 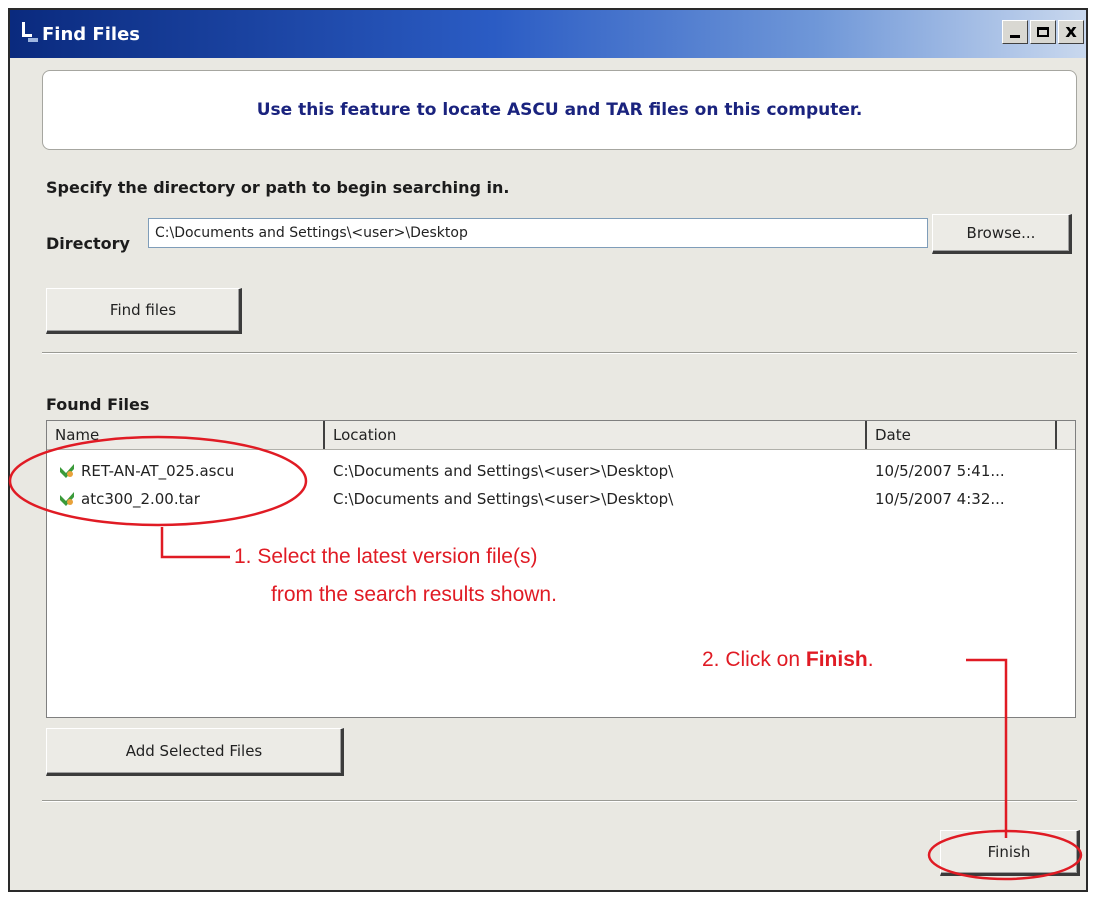 What do you see at coordinates (30, 32) in the screenshot?
I see `app-icon` at bounding box center [30, 32].